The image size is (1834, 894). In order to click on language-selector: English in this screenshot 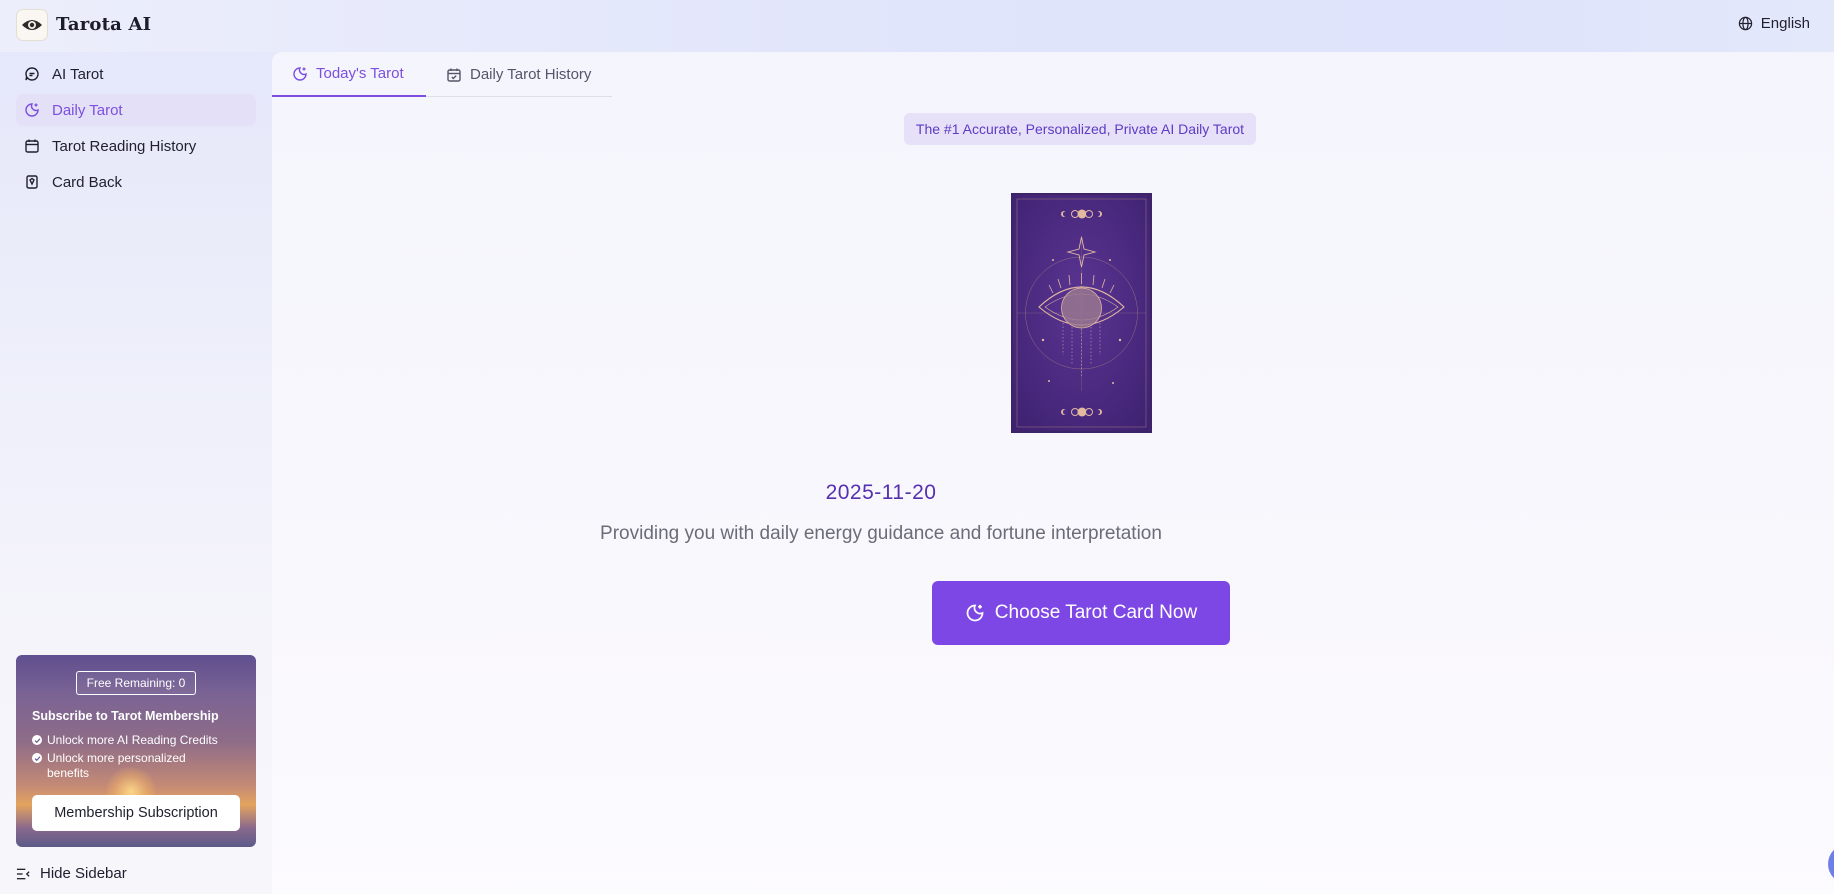, I will do `click(1774, 23)`.